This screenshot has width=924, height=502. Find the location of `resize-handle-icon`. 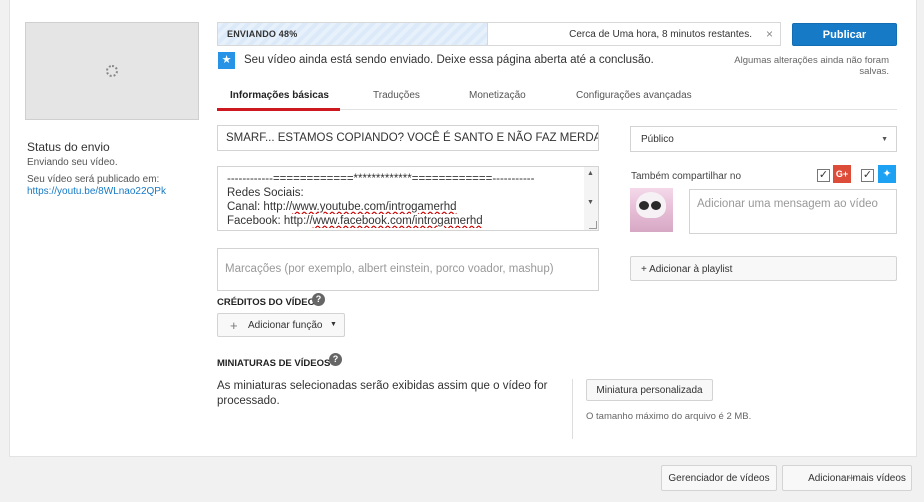

resize-handle-icon is located at coordinates (593, 225).